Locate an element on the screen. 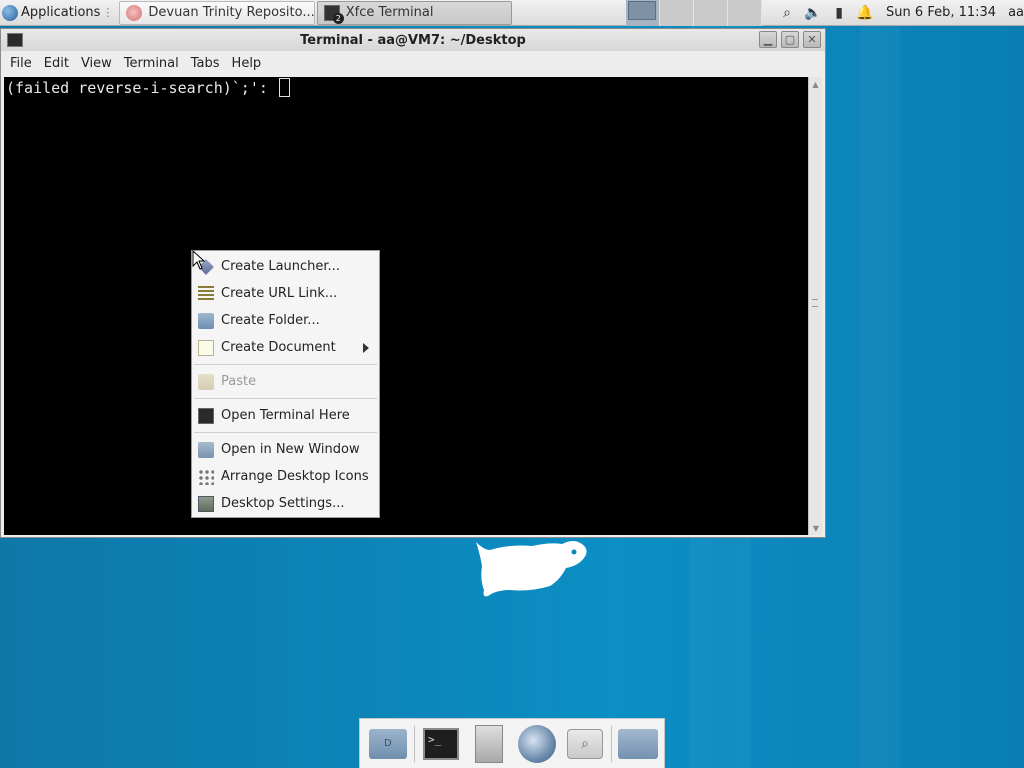 This screenshot has width=1024, height=768. menu-edit: Edit is located at coordinates (56, 63).